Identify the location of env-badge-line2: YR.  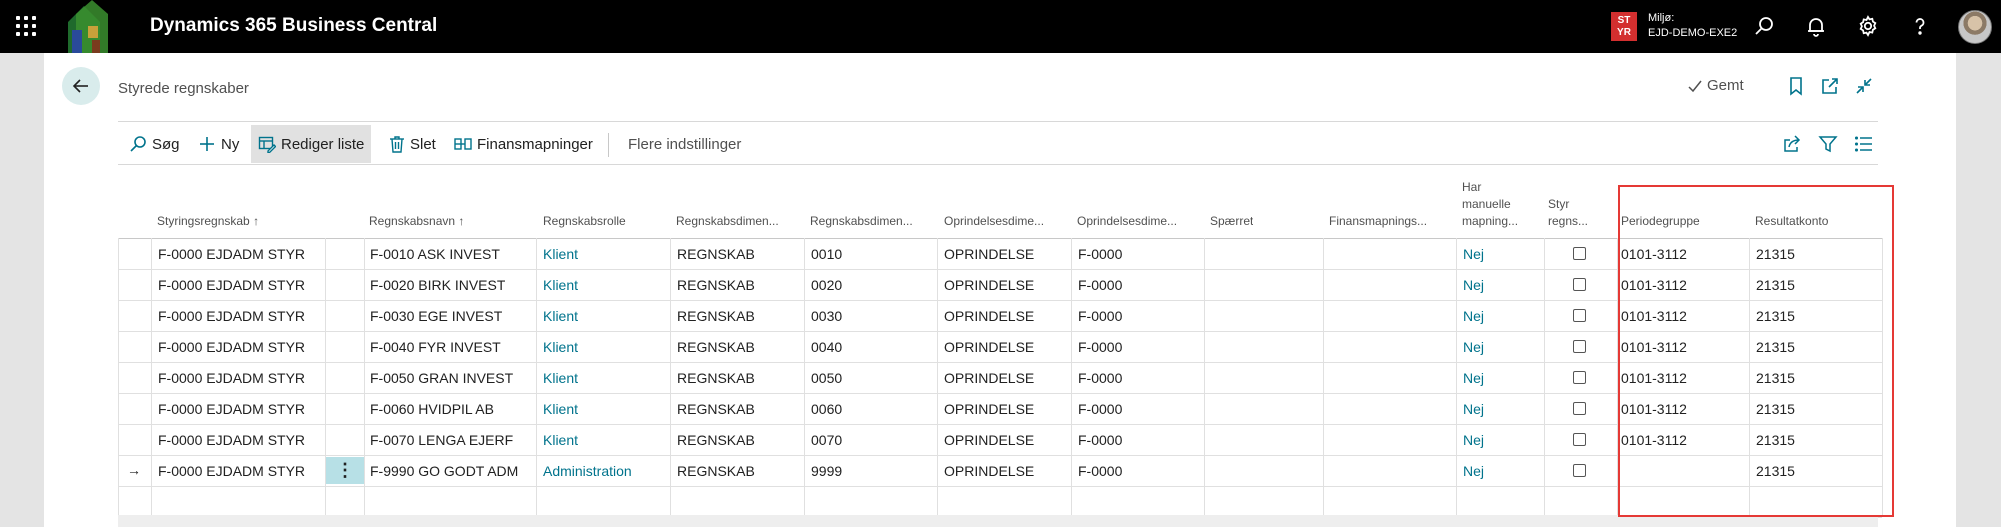
(1624, 32).